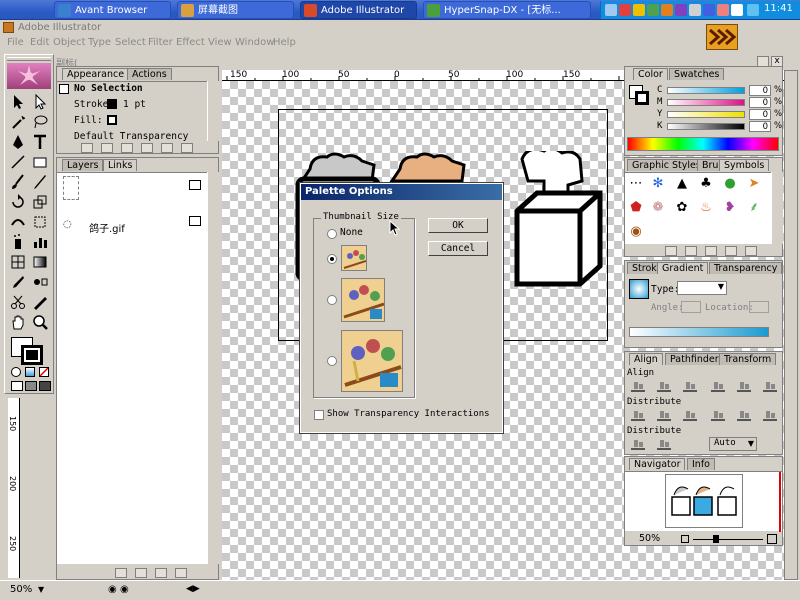 Image resolution: width=800 pixels, height=600 pixels. What do you see at coordinates (141, 573) in the screenshot?
I see `go-to-link-icon` at bounding box center [141, 573].